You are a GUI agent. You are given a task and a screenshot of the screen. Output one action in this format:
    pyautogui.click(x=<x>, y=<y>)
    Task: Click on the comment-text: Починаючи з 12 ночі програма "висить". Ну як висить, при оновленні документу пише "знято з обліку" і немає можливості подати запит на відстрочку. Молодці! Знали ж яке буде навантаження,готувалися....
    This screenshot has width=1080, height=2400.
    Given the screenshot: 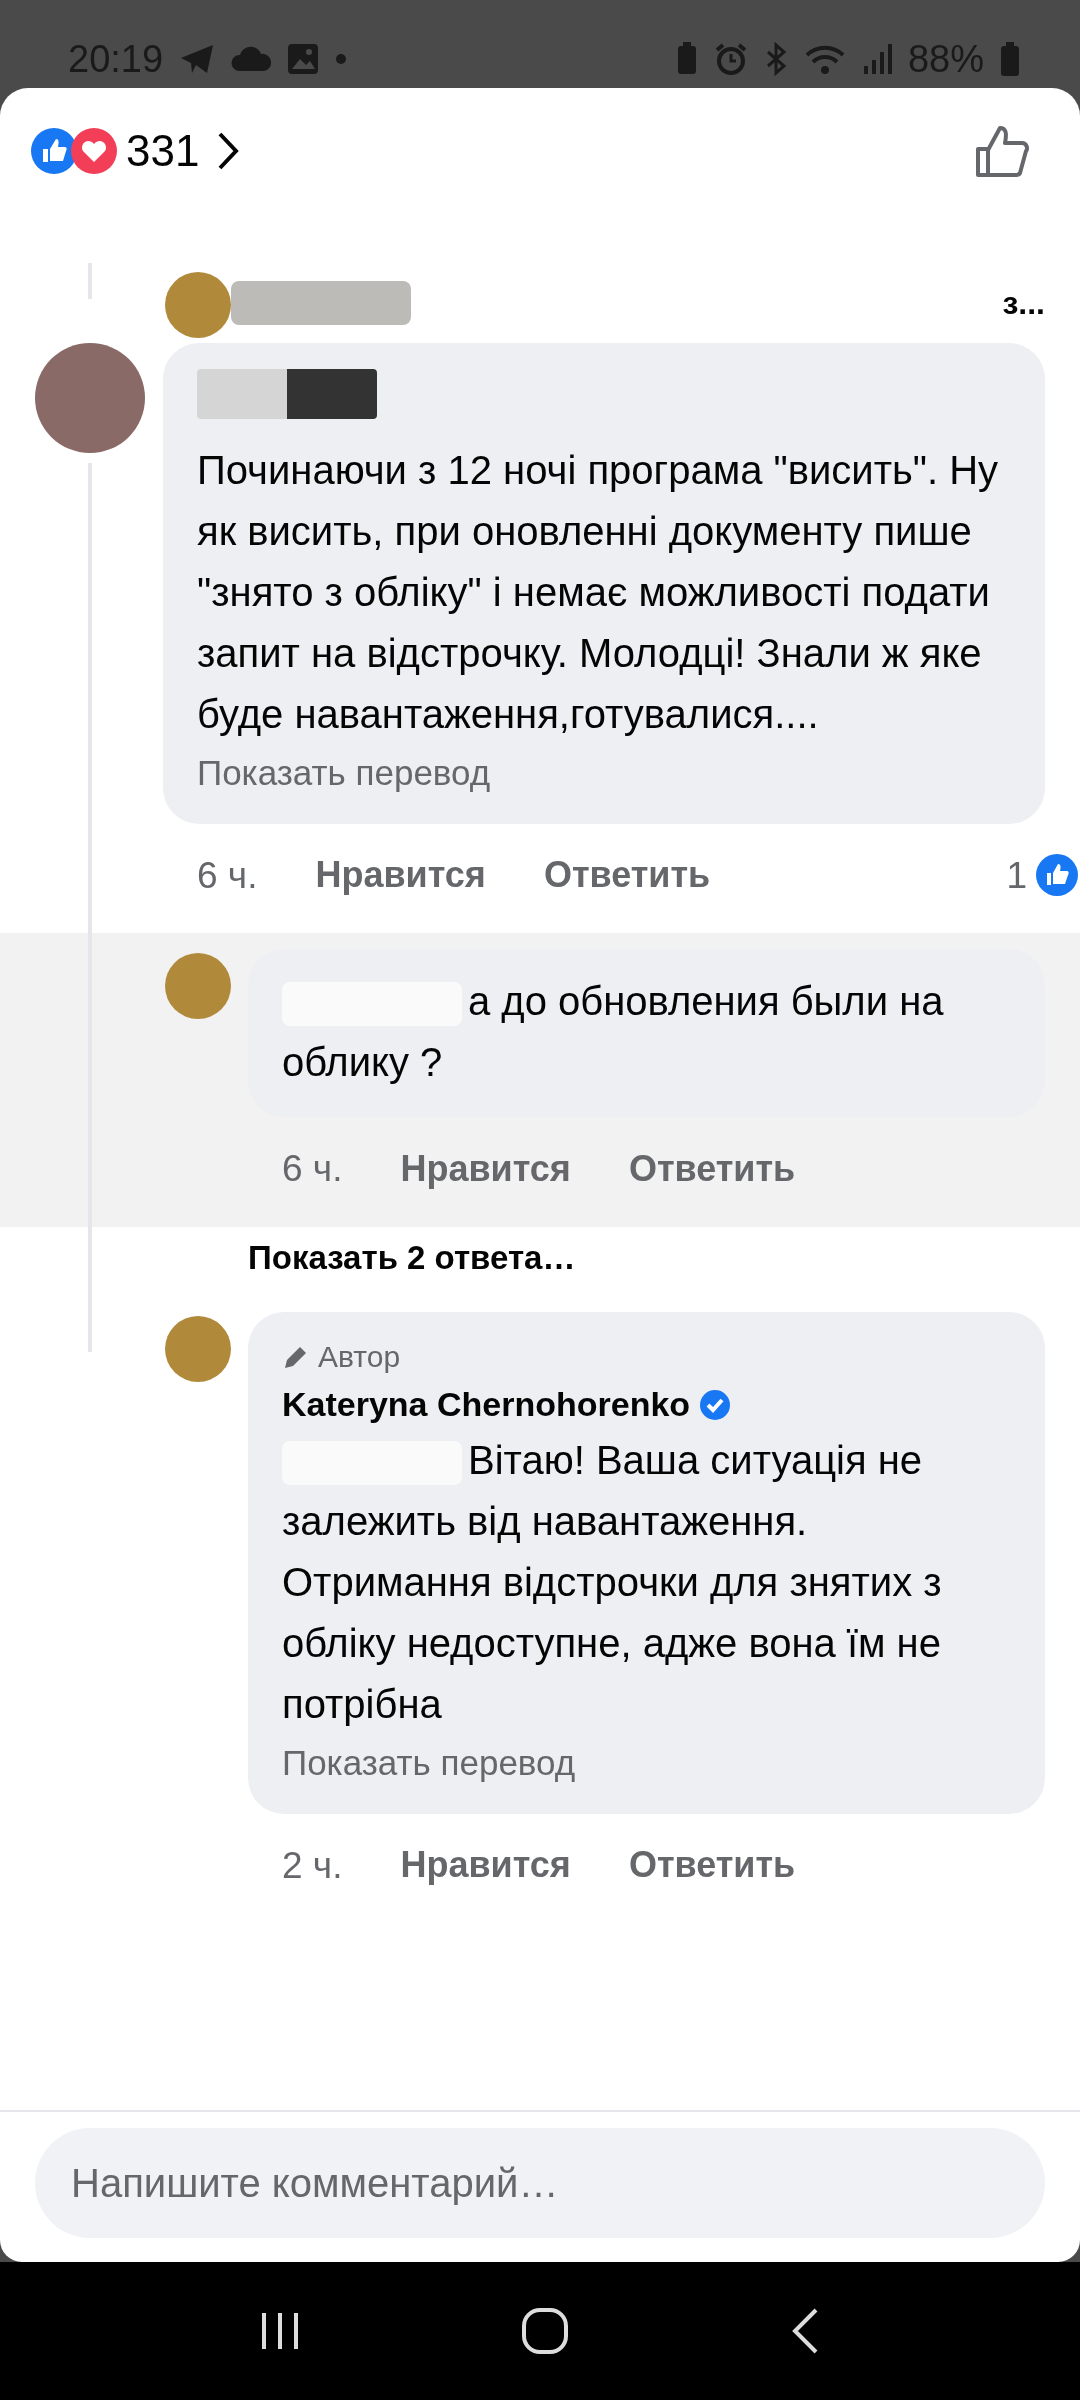 What is the action you would take?
    pyautogui.click(x=598, y=592)
    